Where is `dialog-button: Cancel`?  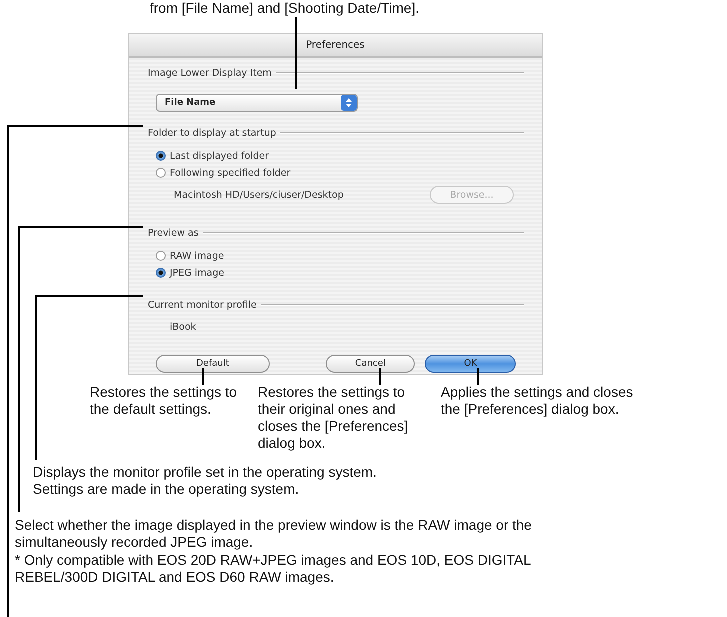 dialog-button: Cancel is located at coordinates (371, 364).